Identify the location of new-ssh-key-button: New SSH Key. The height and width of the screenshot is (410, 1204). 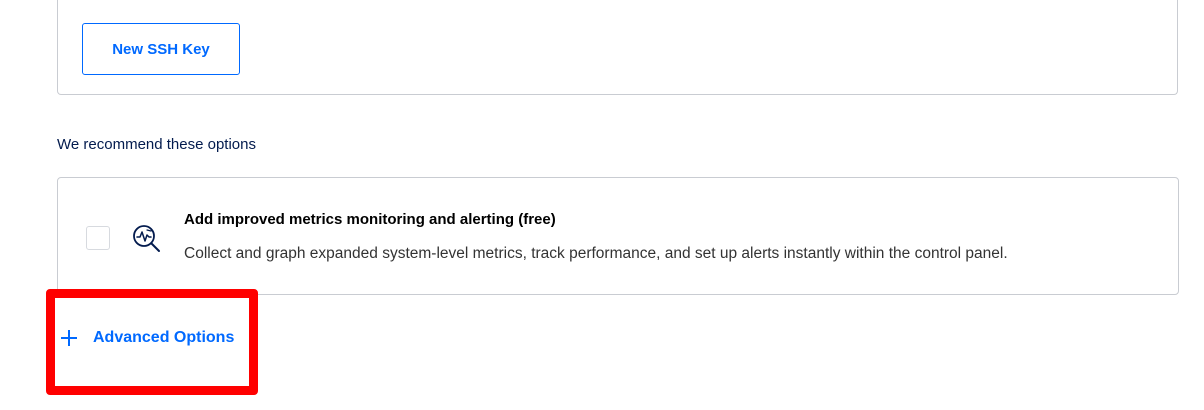
(161, 49).